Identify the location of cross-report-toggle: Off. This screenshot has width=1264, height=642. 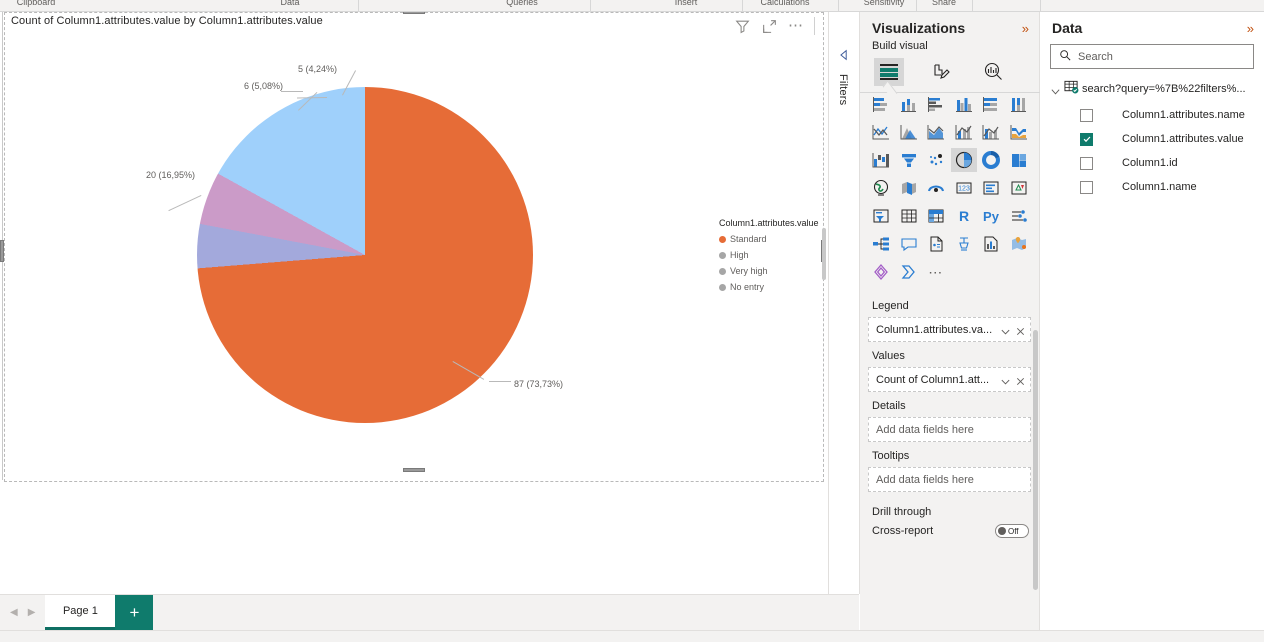
(1012, 531).